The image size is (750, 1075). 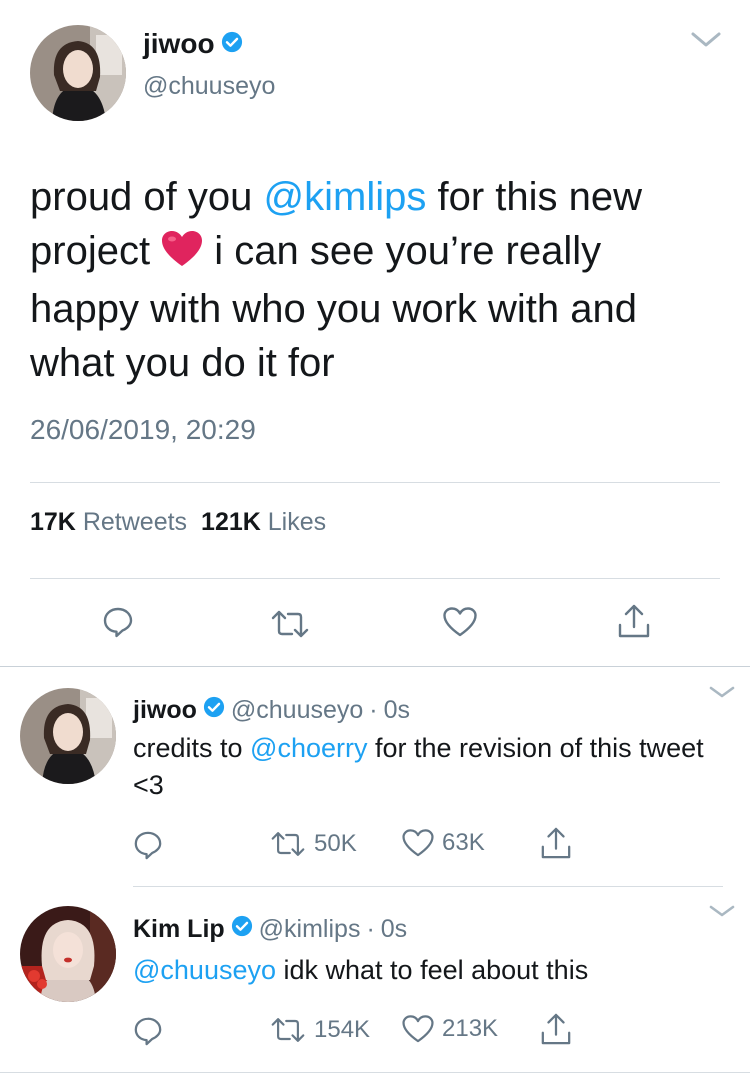 What do you see at coordinates (345, 197) in the screenshot?
I see `mention-link: @kimlips` at bounding box center [345, 197].